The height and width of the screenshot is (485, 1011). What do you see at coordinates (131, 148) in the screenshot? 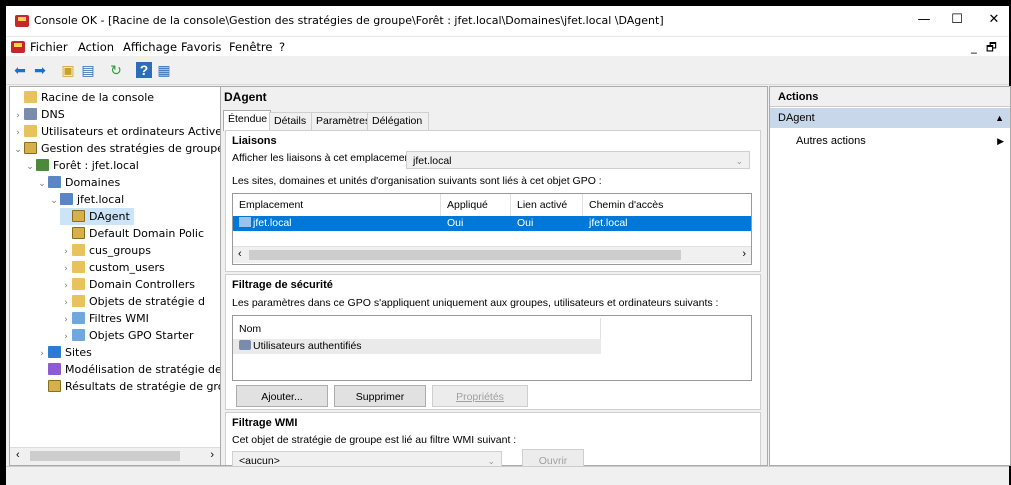
I see `tree-item-label: Gestion des stratégies de groupe` at bounding box center [131, 148].